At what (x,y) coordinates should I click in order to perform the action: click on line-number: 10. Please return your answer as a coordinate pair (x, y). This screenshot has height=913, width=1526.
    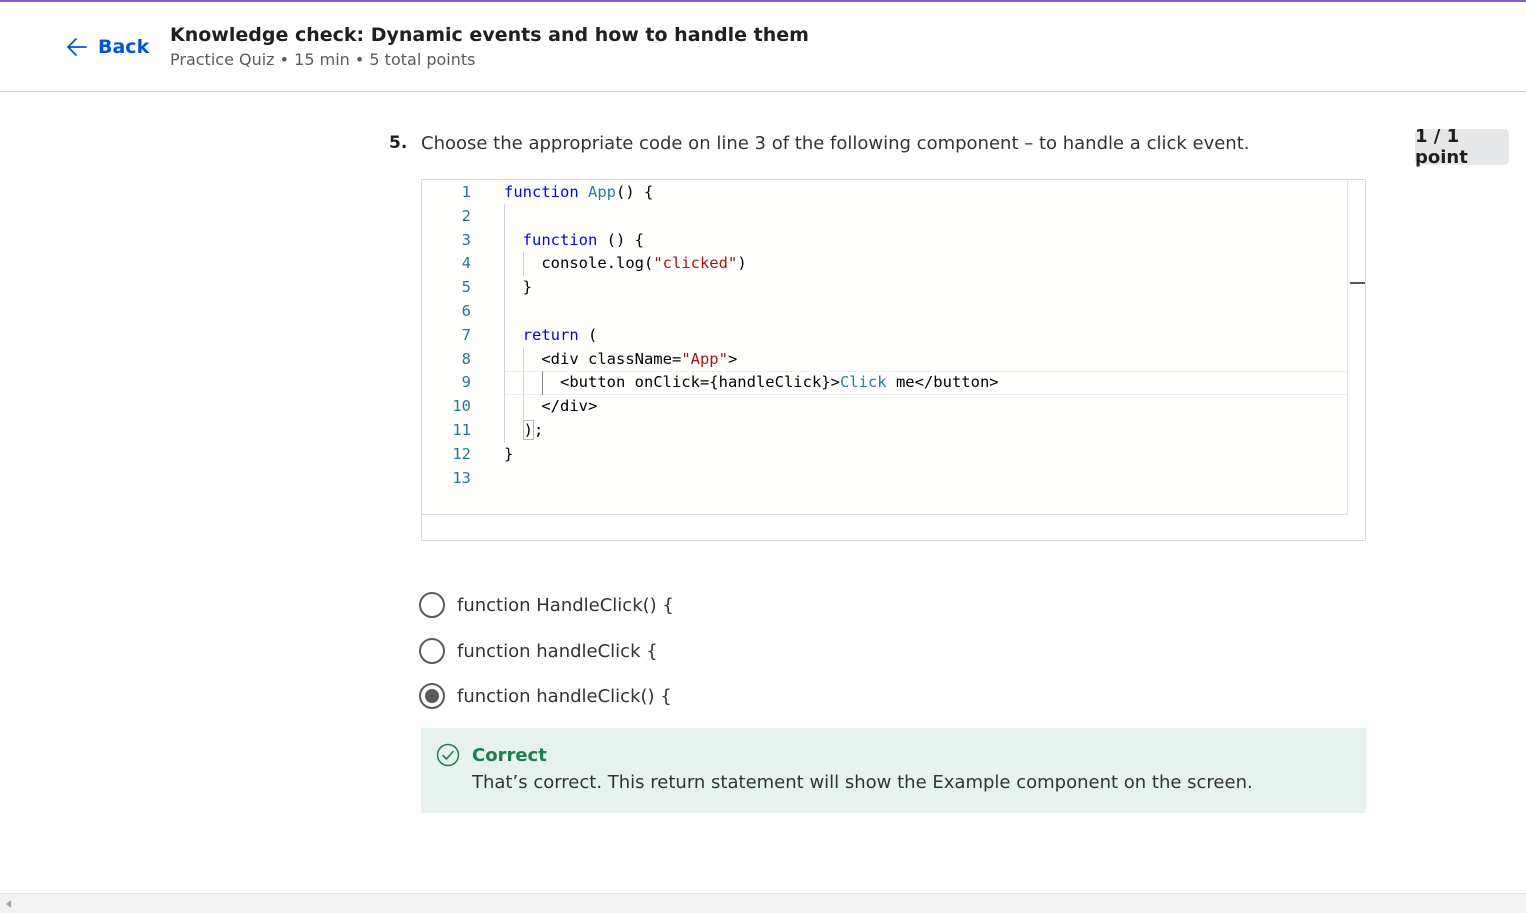
    Looking at the image, I should click on (461, 406).